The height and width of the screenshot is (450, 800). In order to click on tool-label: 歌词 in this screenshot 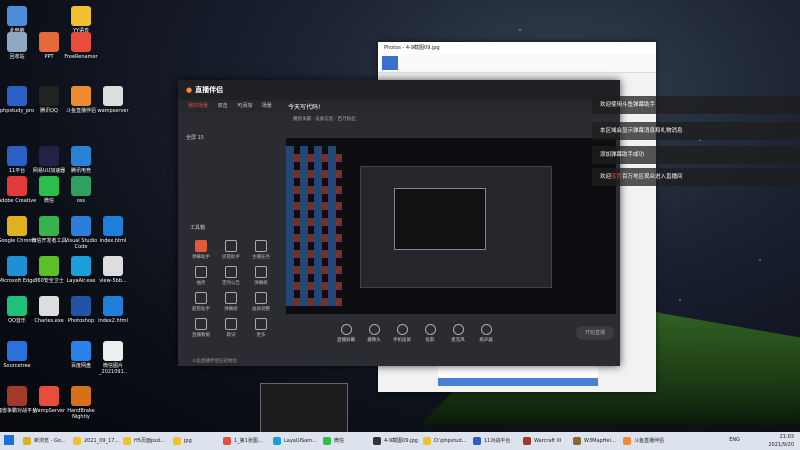, I will do `click(231, 335)`.